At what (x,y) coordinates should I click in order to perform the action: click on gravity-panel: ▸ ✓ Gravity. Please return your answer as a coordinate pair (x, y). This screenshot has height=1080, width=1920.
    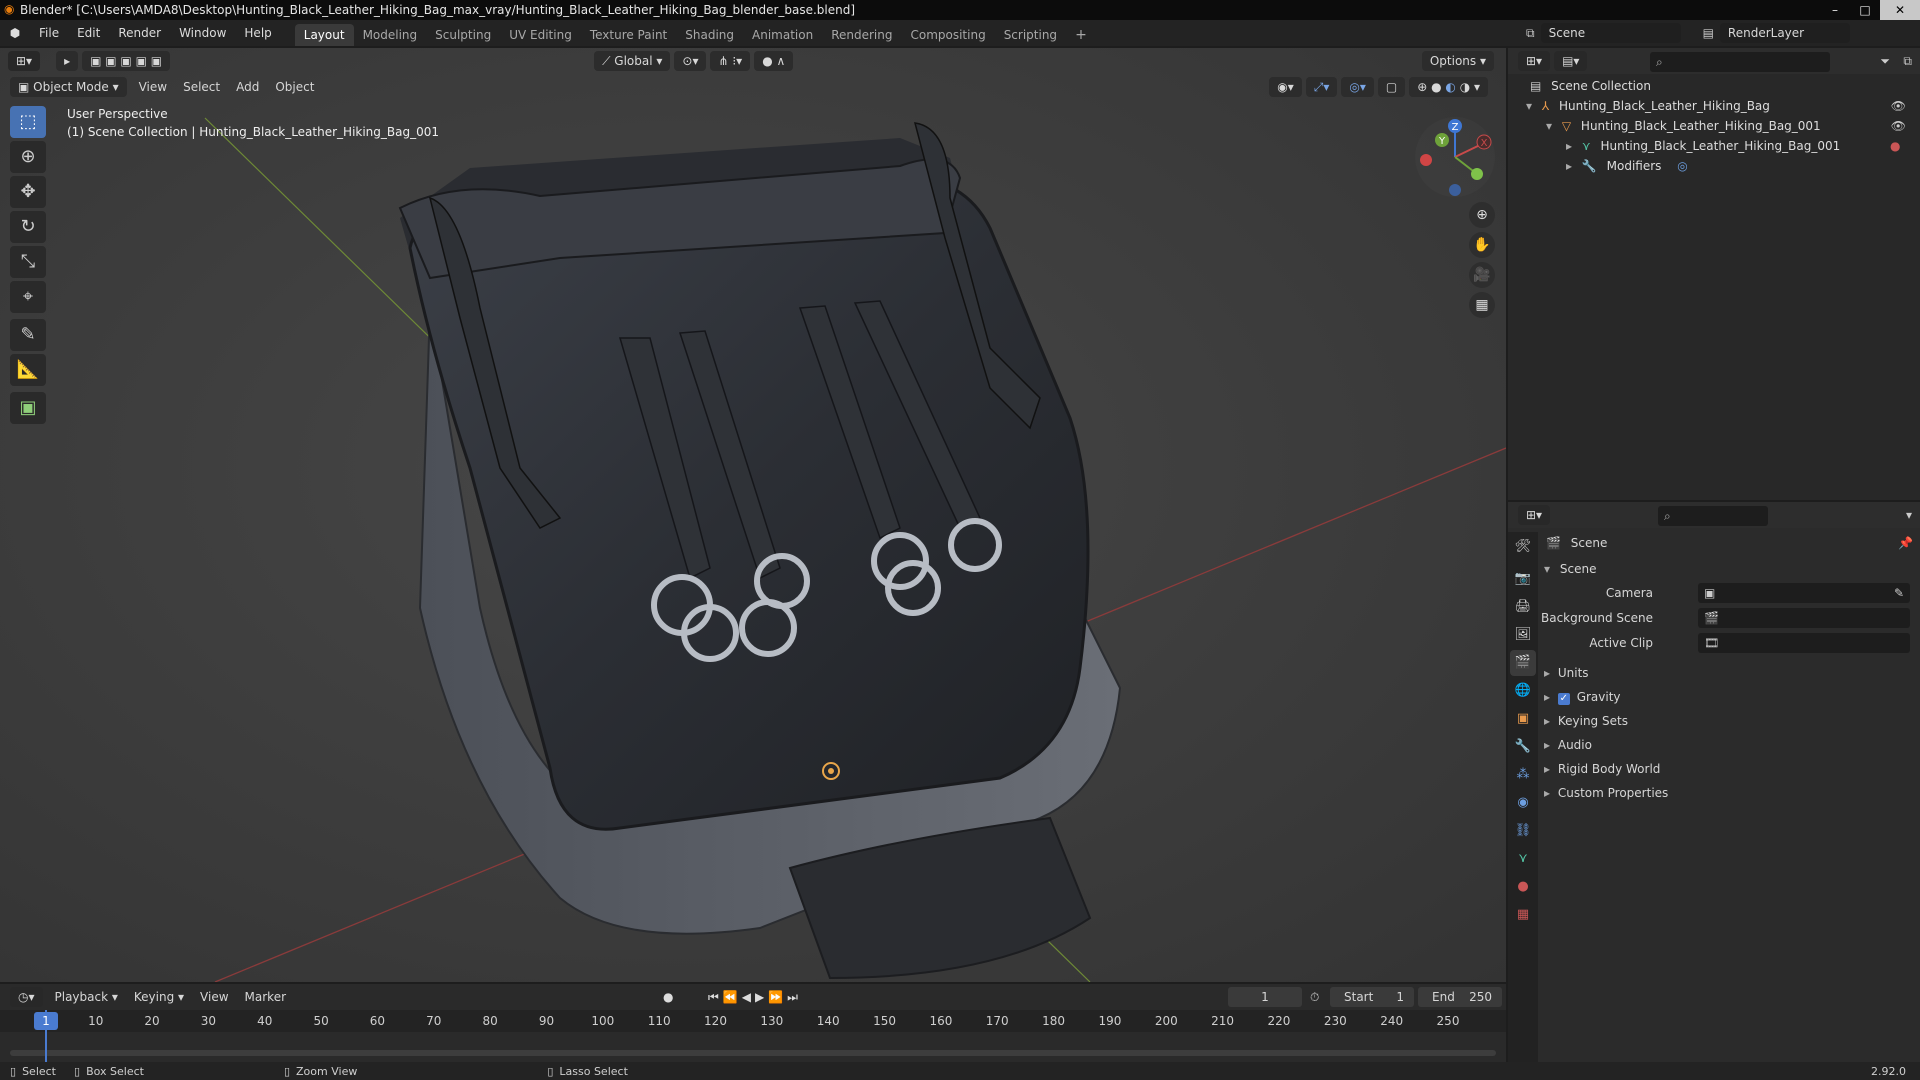
    Looking at the image, I should click on (1582, 697).